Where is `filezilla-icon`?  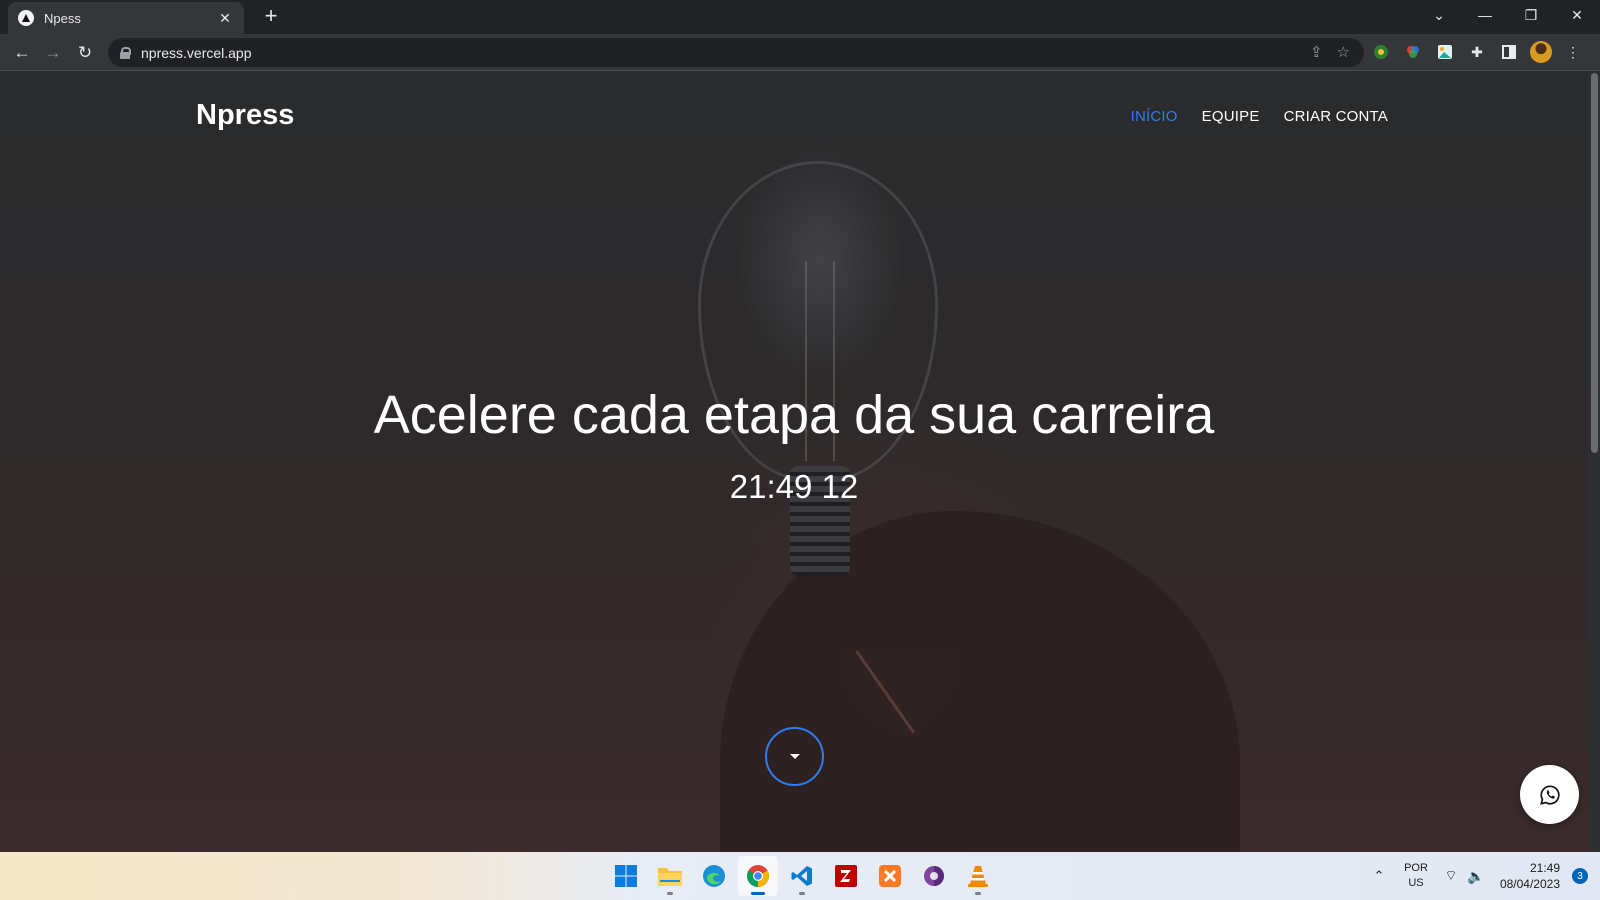 filezilla-icon is located at coordinates (846, 876).